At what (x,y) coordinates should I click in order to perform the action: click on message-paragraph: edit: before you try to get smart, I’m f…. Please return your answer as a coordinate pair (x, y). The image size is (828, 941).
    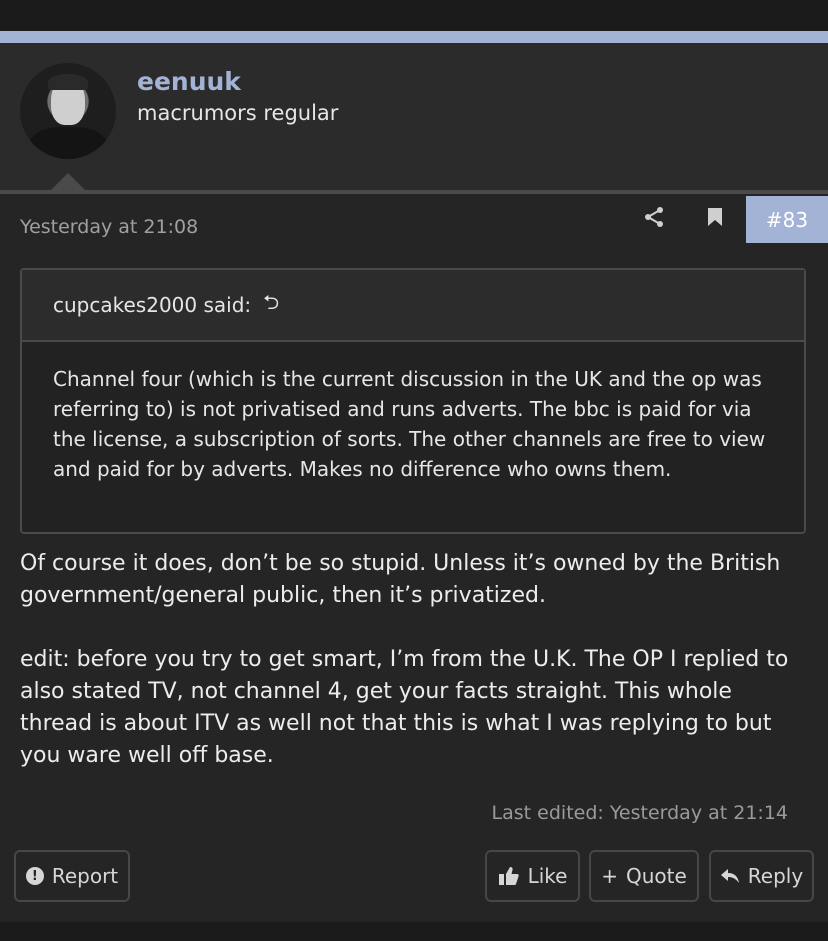
    Looking at the image, I should click on (404, 707).